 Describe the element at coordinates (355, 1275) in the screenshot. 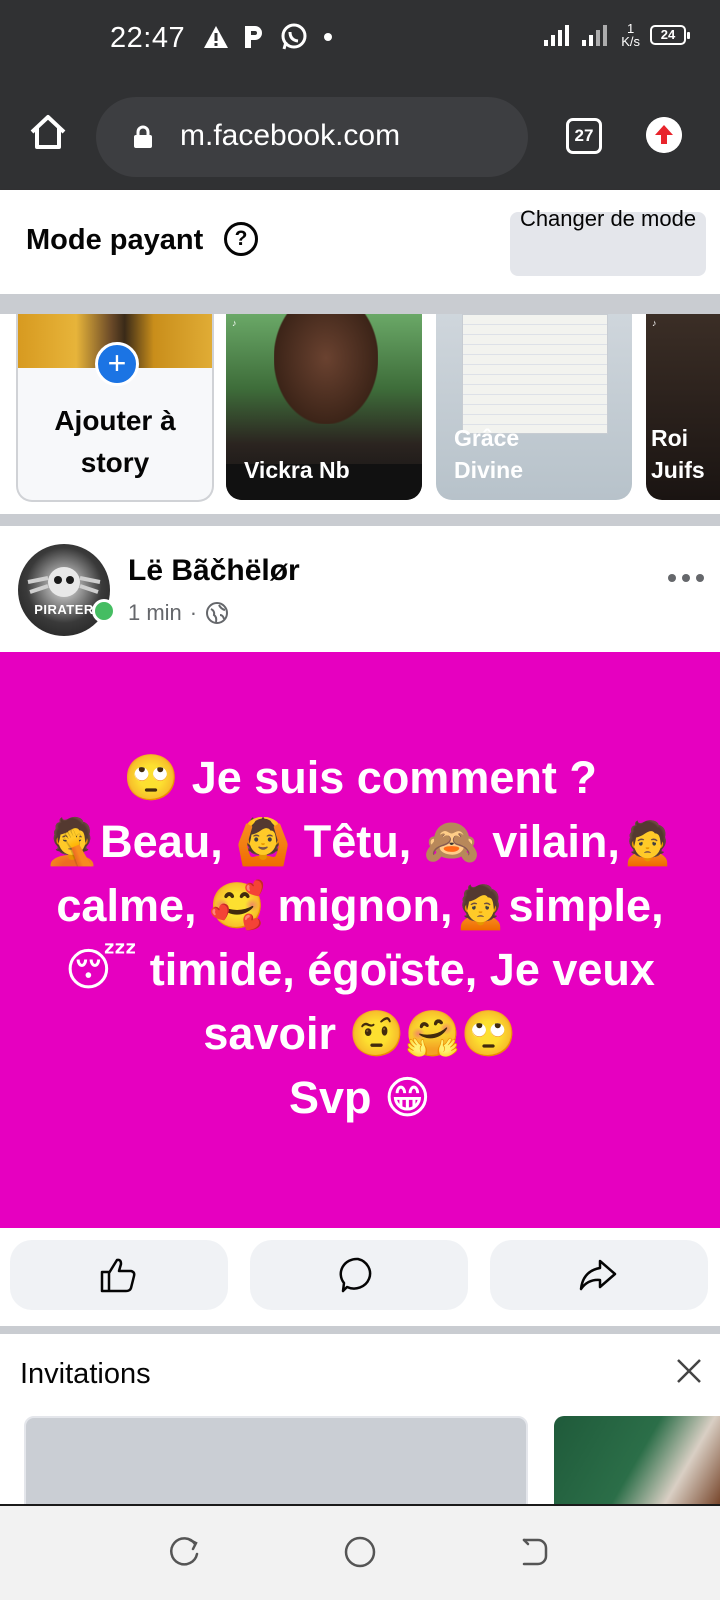

I see `comment-icon` at that location.